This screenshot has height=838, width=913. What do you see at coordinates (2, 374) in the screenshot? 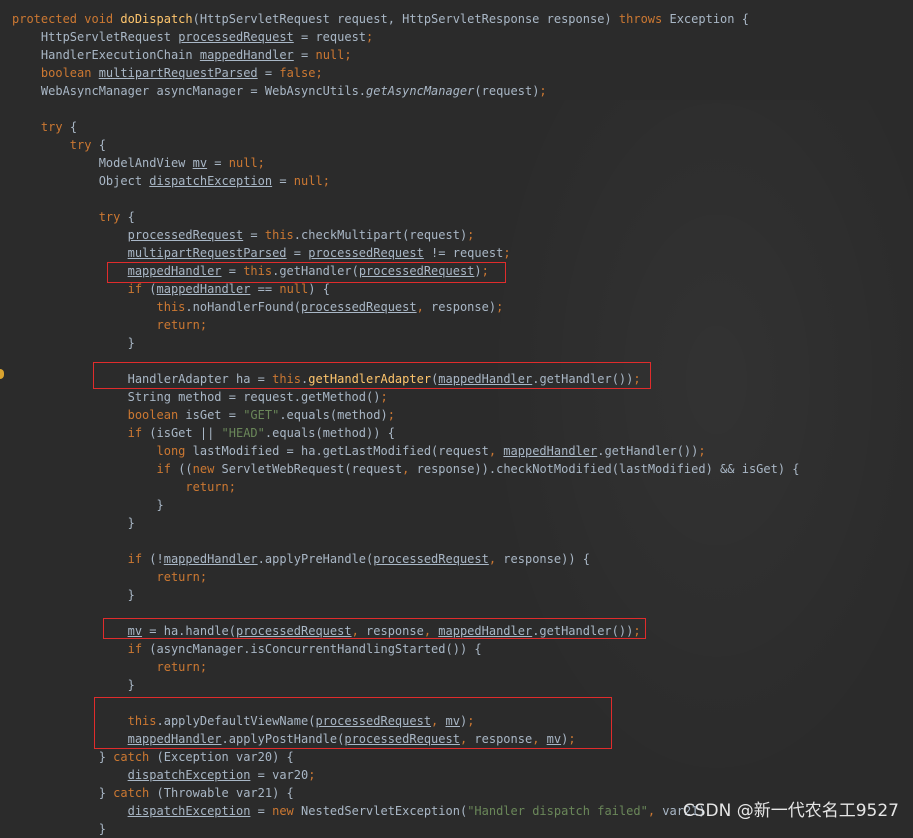
I see `gutter-marker-icon` at bounding box center [2, 374].